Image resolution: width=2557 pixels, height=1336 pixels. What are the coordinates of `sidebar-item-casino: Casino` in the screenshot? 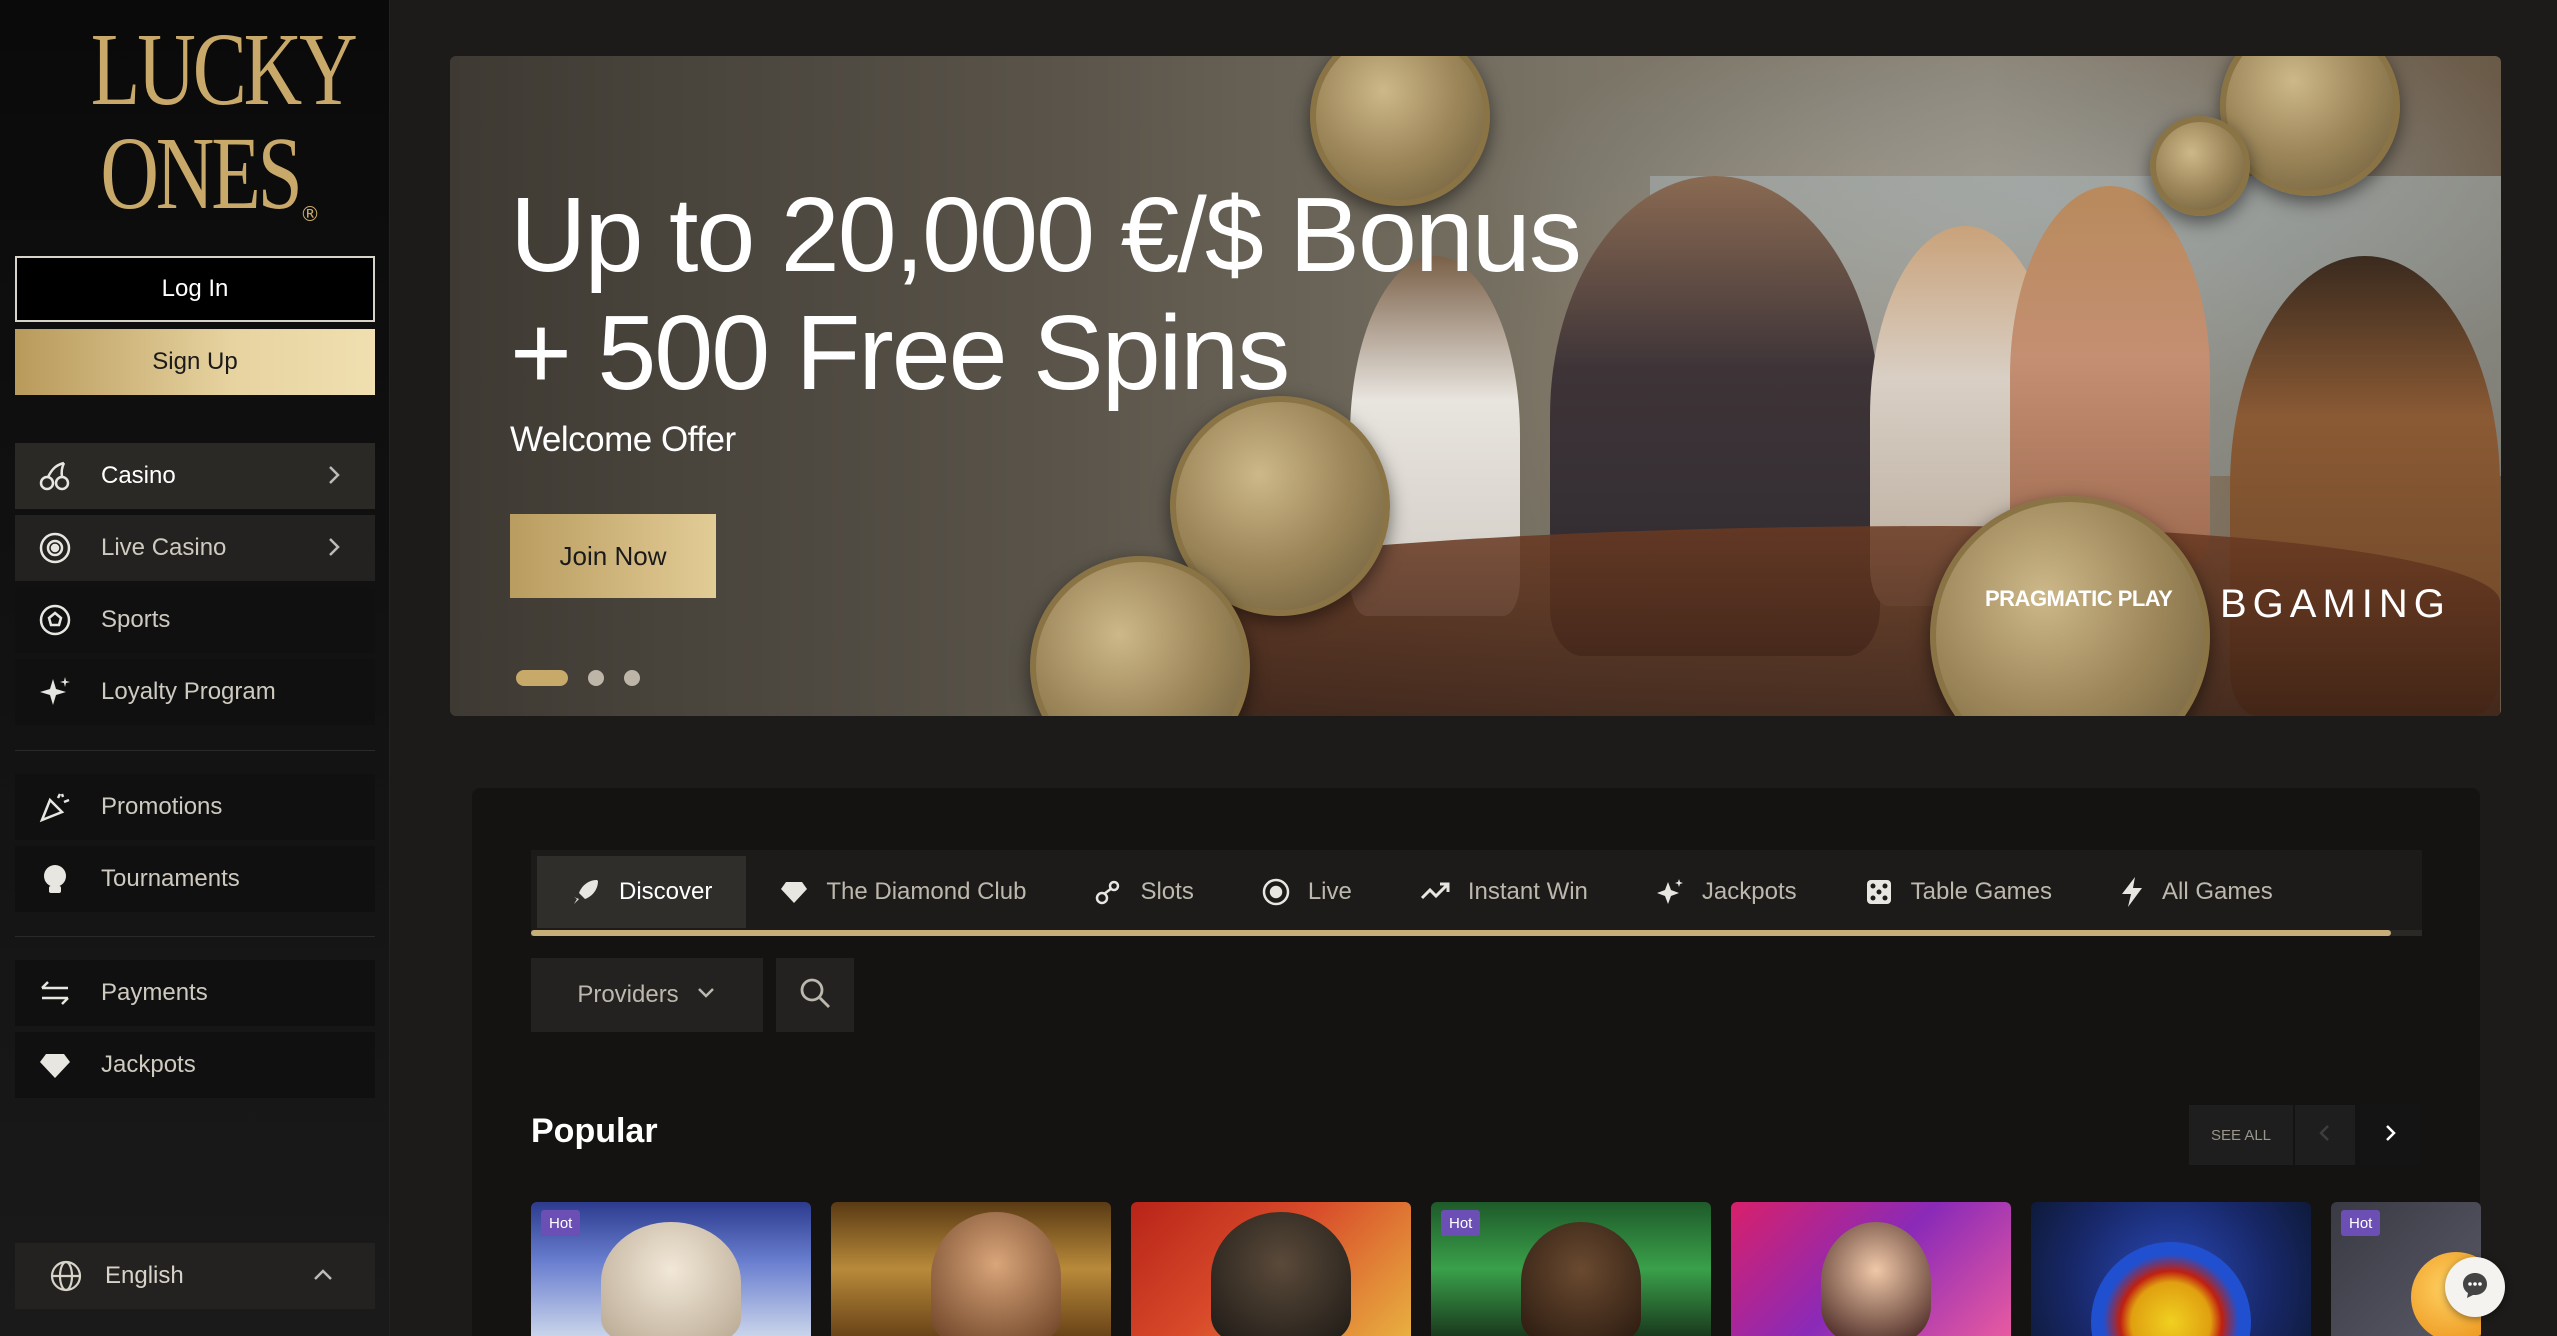 It's located at (195, 476).